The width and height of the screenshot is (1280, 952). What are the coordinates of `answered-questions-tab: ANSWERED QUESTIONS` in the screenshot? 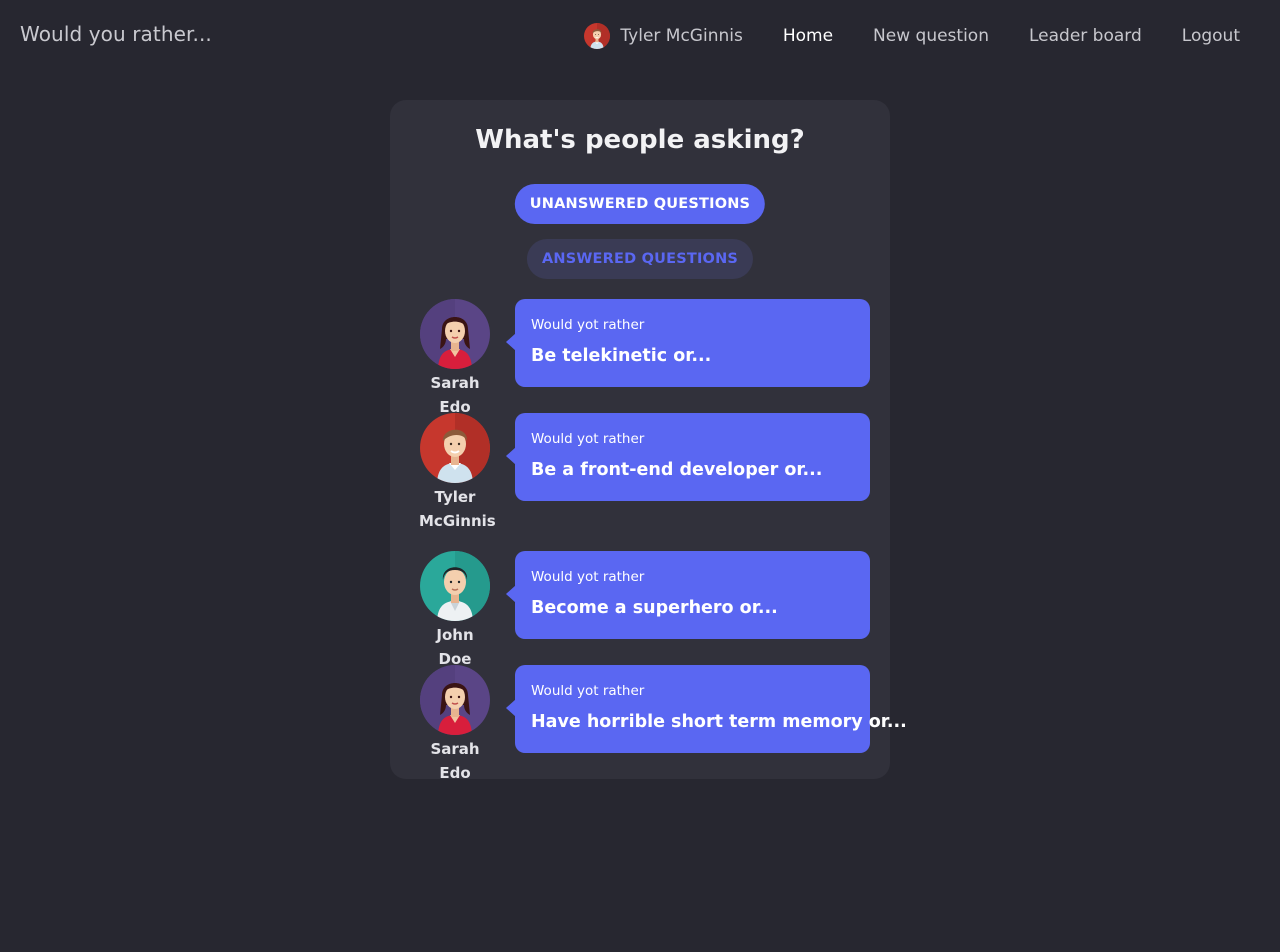 It's located at (640, 259).